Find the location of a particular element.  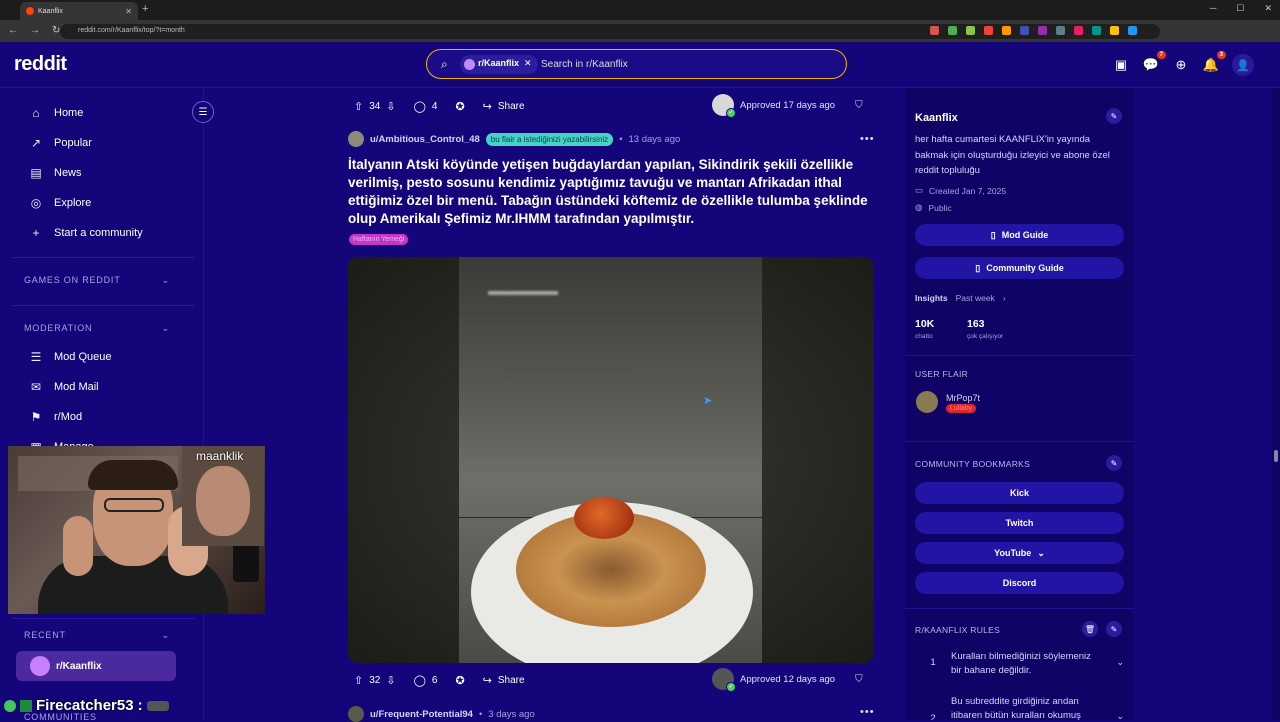

browser-nav: ← → ↻ is located at coordinates (34, 30).